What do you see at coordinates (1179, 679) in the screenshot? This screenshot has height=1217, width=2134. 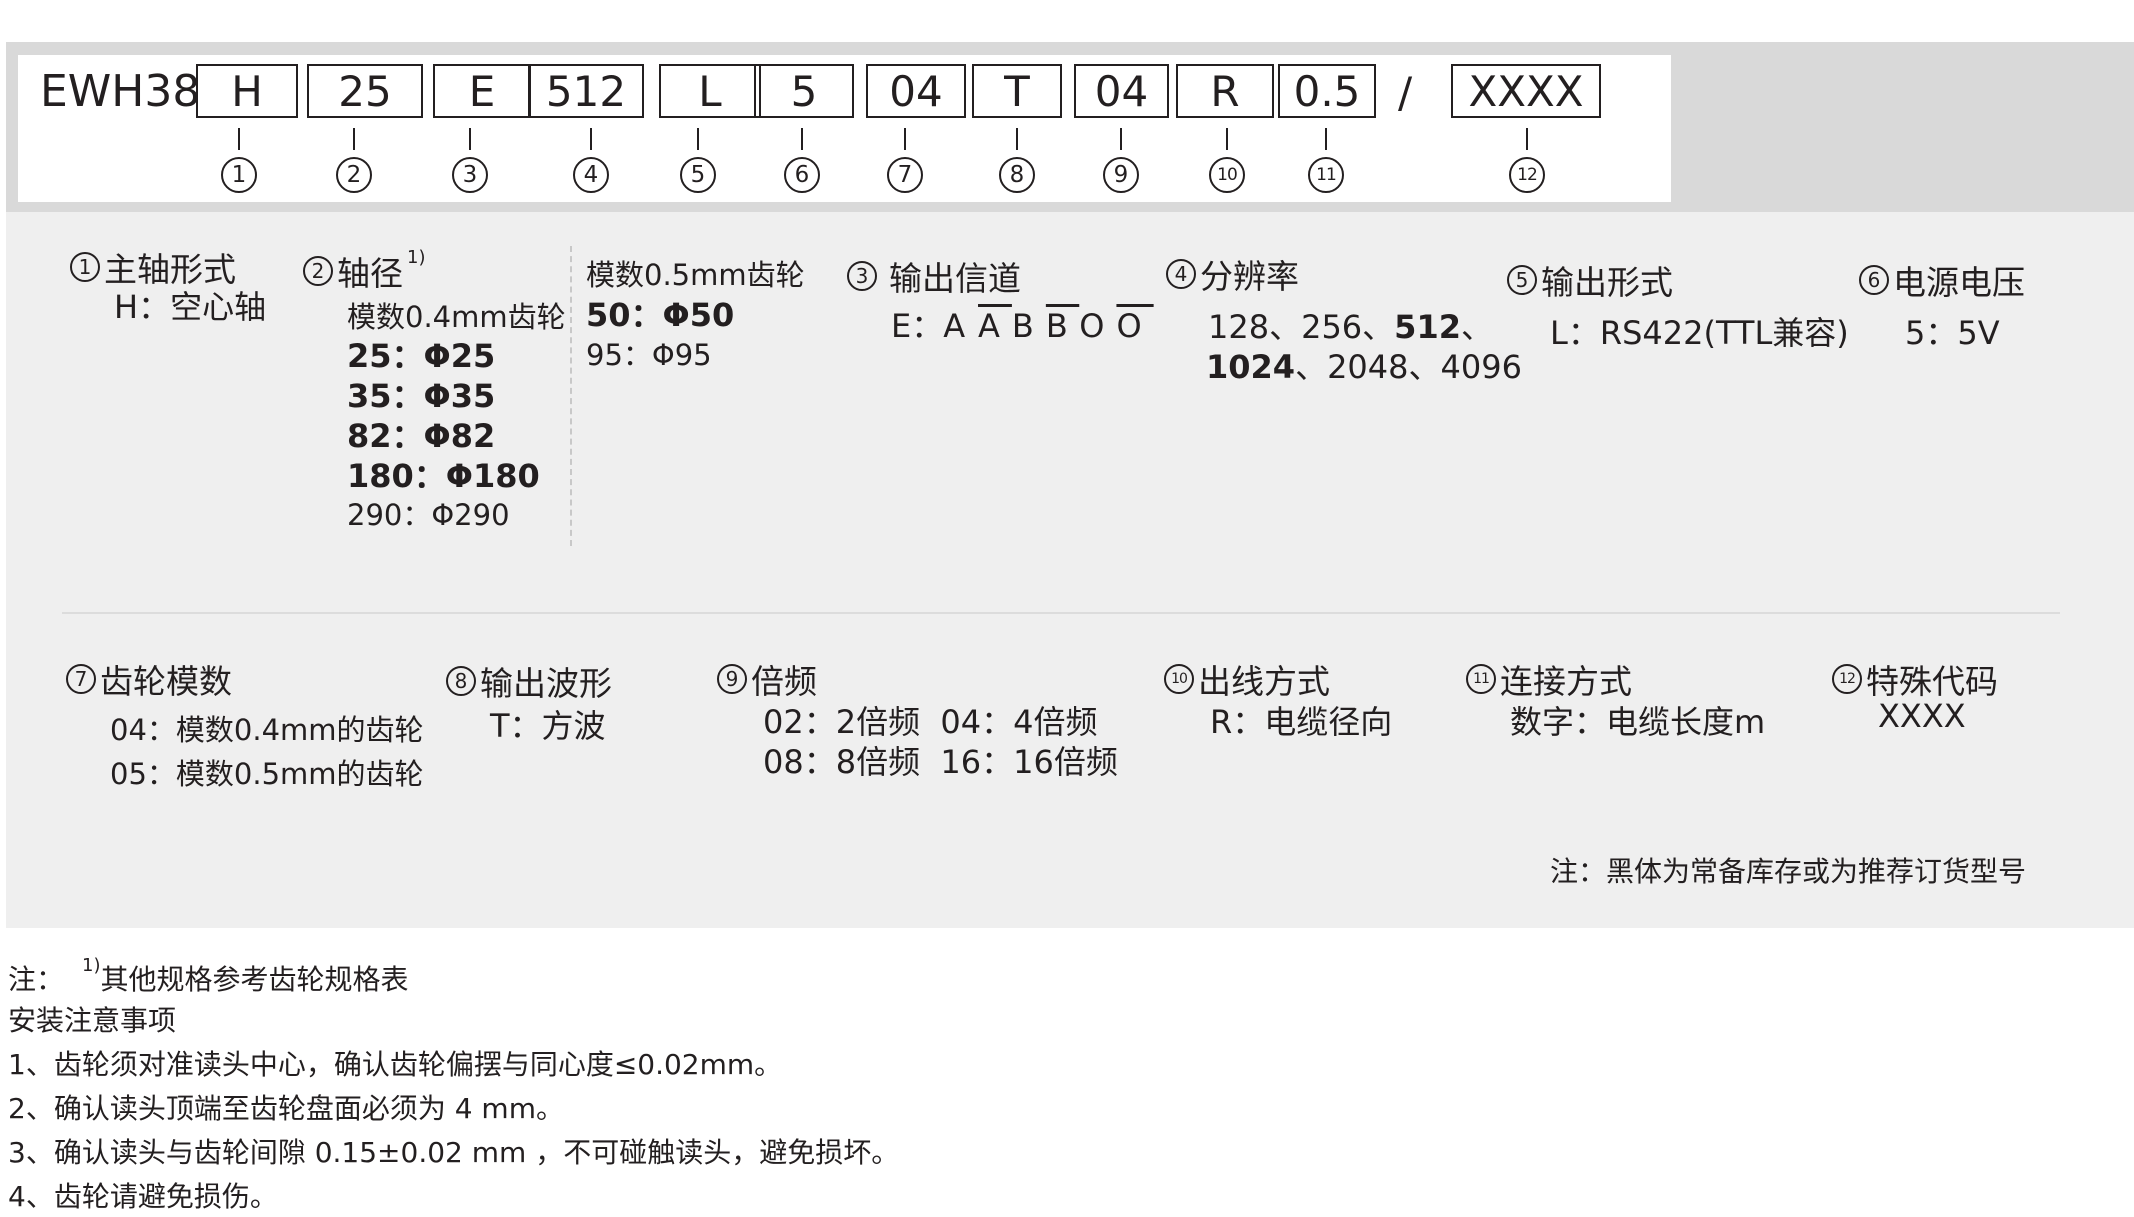 I see `section-10-number: 10` at bounding box center [1179, 679].